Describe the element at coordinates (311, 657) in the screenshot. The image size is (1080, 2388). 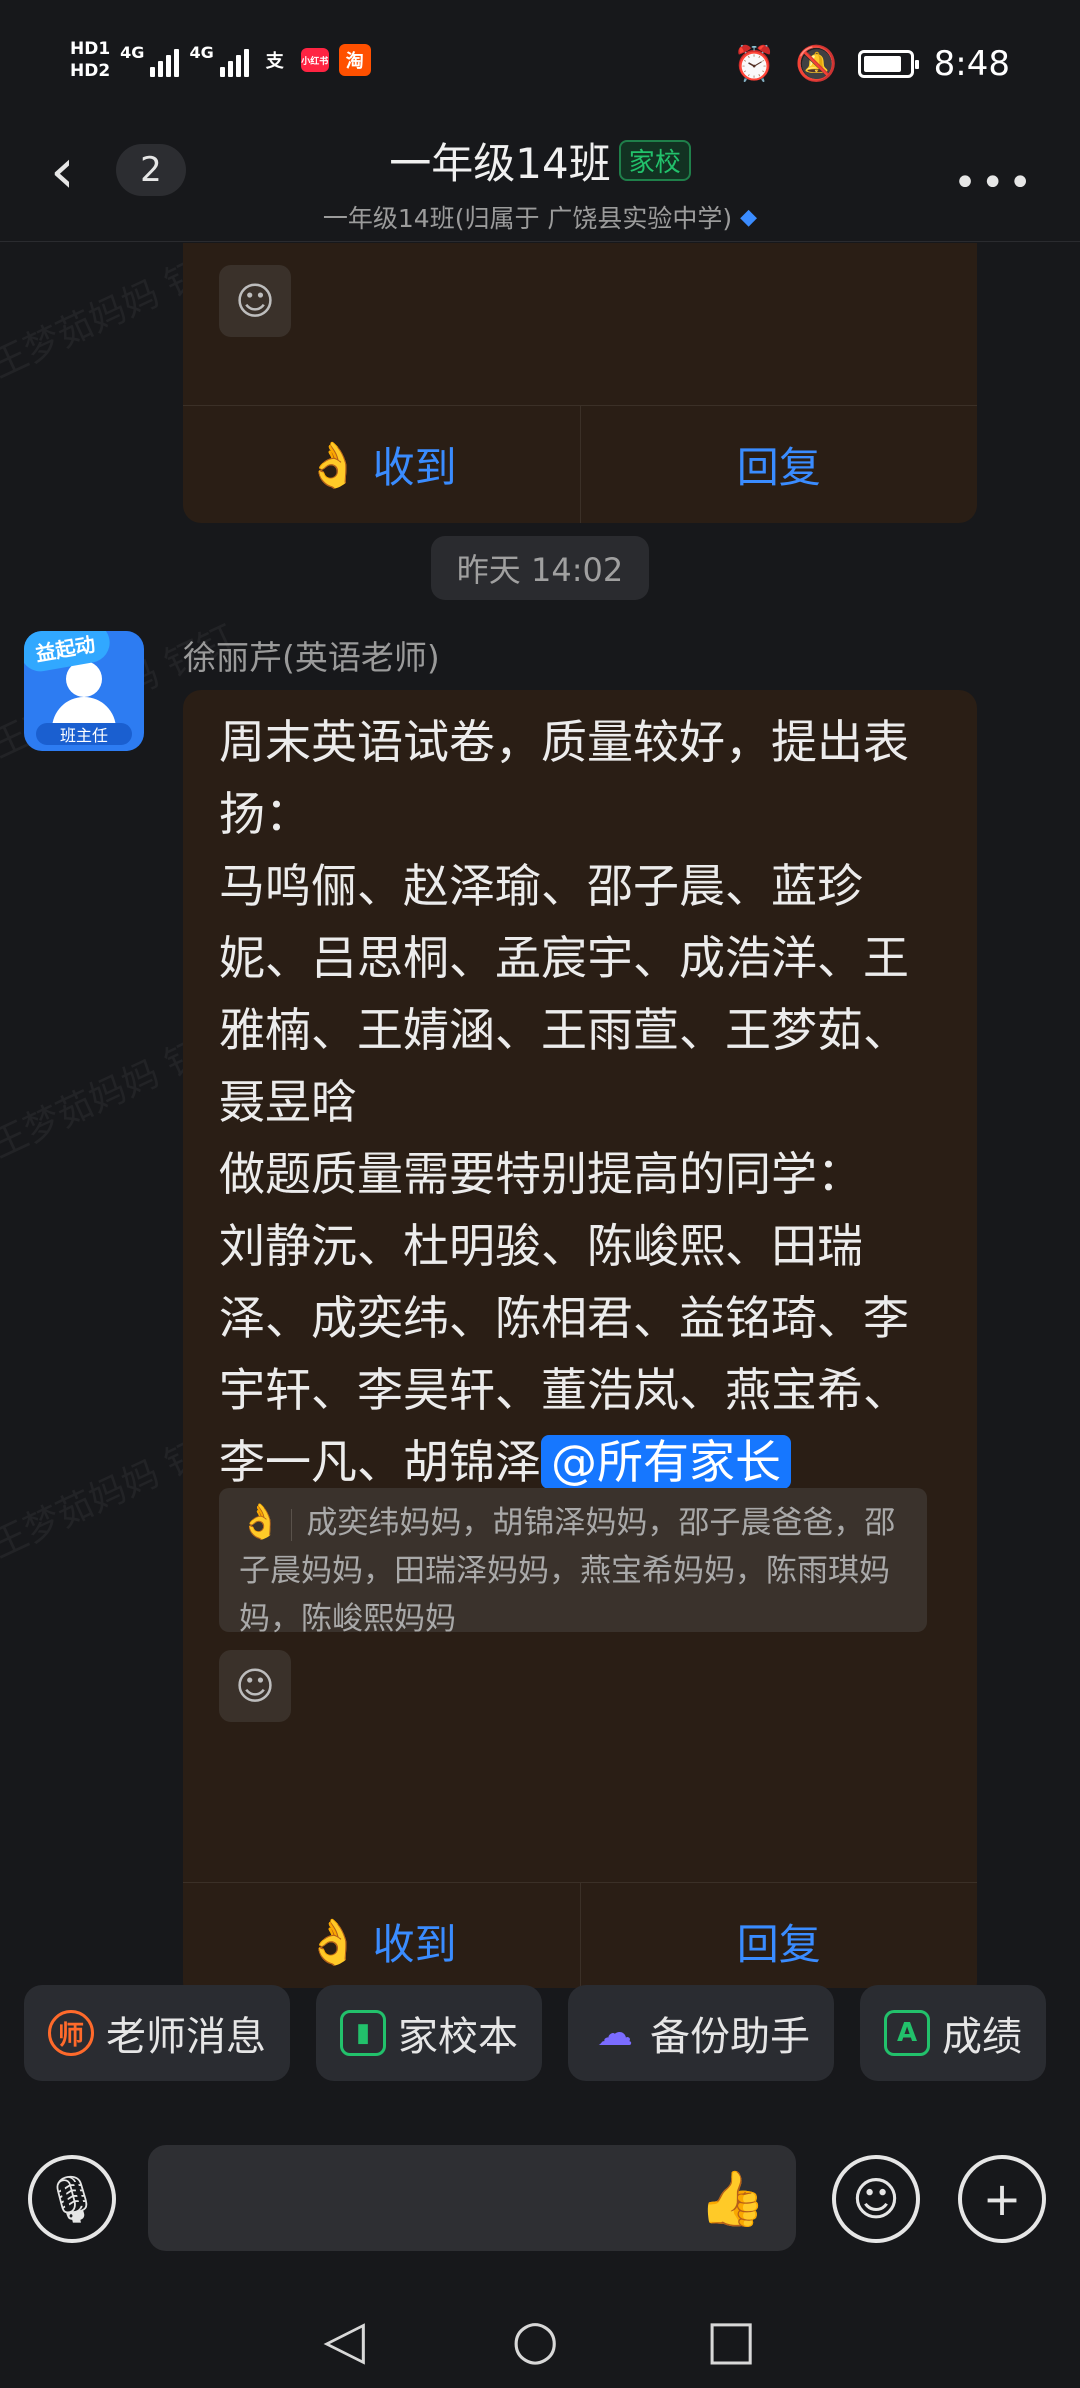
I see `sender-name: 徐丽芹(英语老师)` at that location.